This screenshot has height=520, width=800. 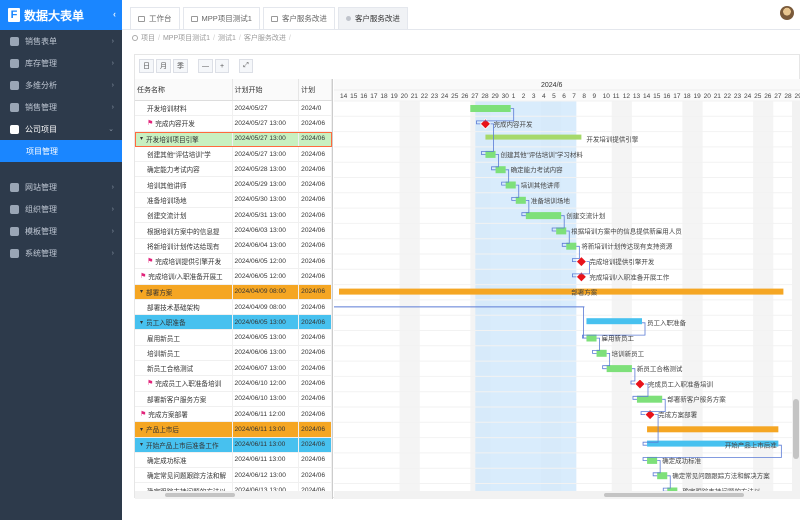 What do you see at coordinates (233, 307) in the screenshot?
I see `task-row: 部署技术基础架构 2024/04/09 08:00 2024/06` at bounding box center [233, 307].